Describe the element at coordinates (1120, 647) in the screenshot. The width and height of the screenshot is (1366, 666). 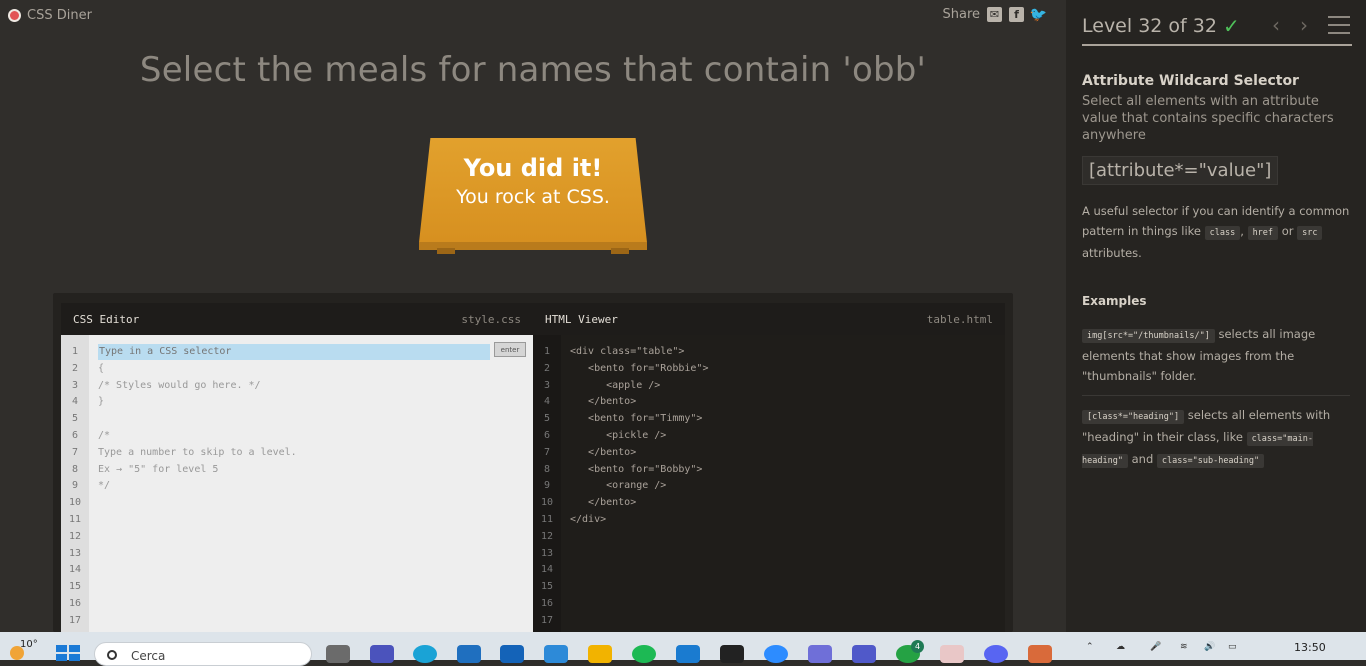
I see `cloud-icon: ☁` at that location.